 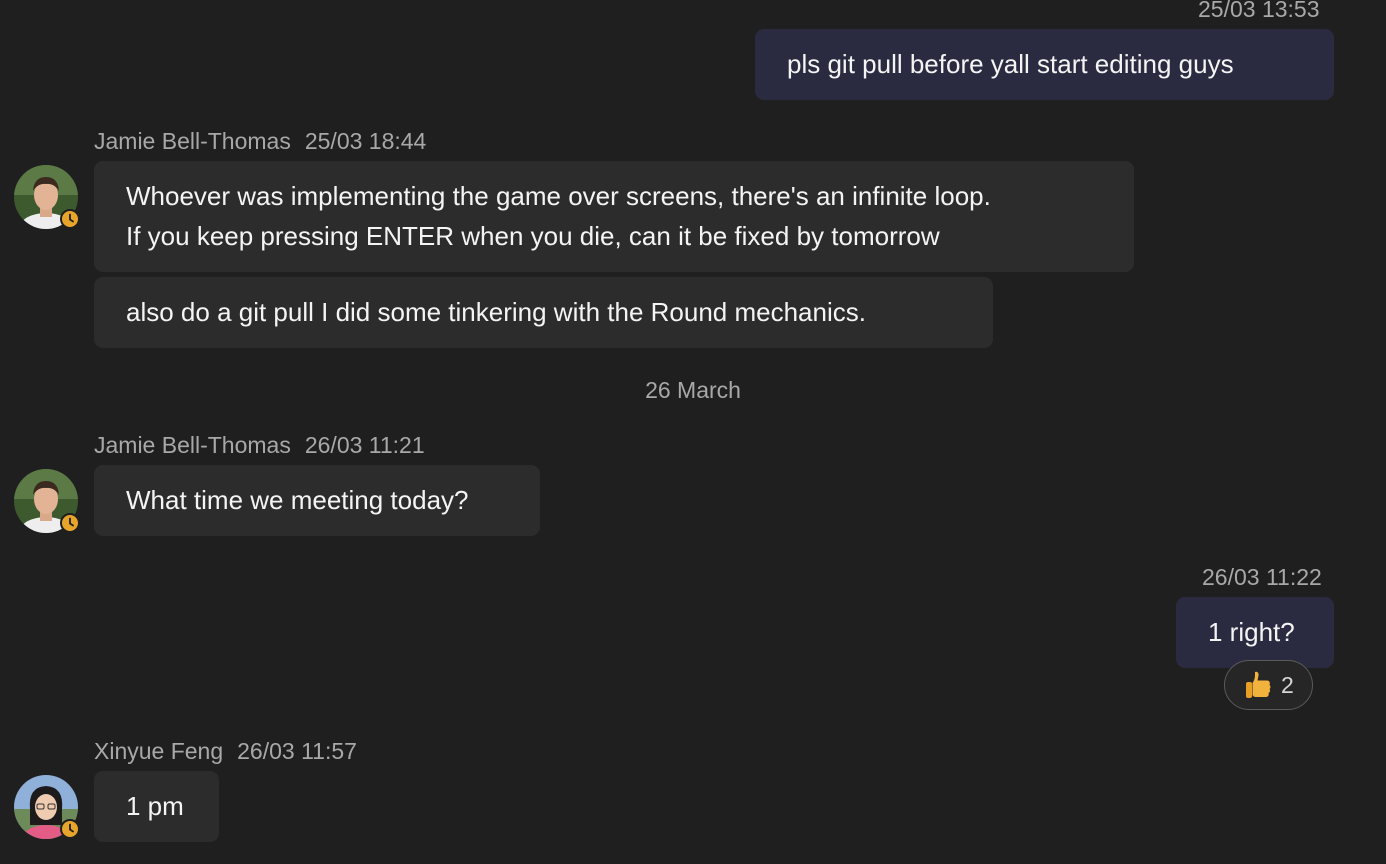 I want to click on reaction-count: 2, so click(x=1287, y=684).